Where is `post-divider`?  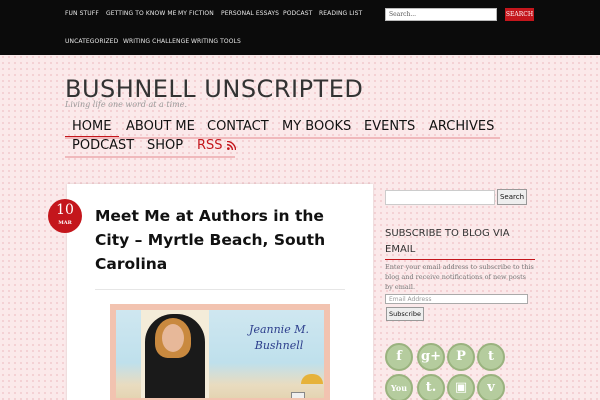
post-divider is located at coordinates (220, 289).